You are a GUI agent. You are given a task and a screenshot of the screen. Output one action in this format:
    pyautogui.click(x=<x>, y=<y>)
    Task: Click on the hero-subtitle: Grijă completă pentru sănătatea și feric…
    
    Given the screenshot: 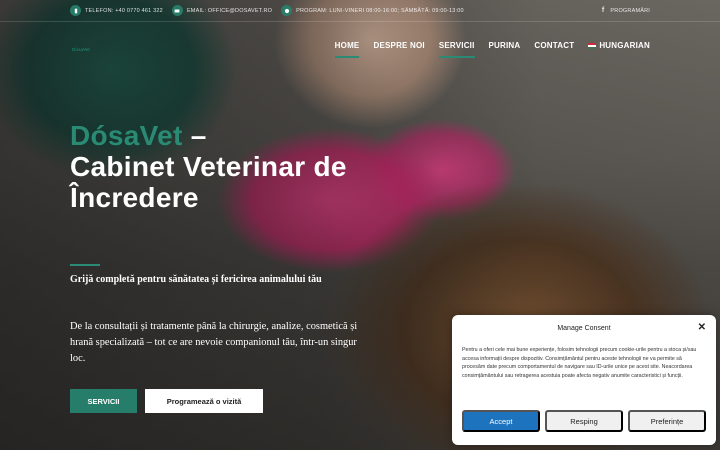 What is the action you would take?
    pyautogui.click(x=196, y=279)
    